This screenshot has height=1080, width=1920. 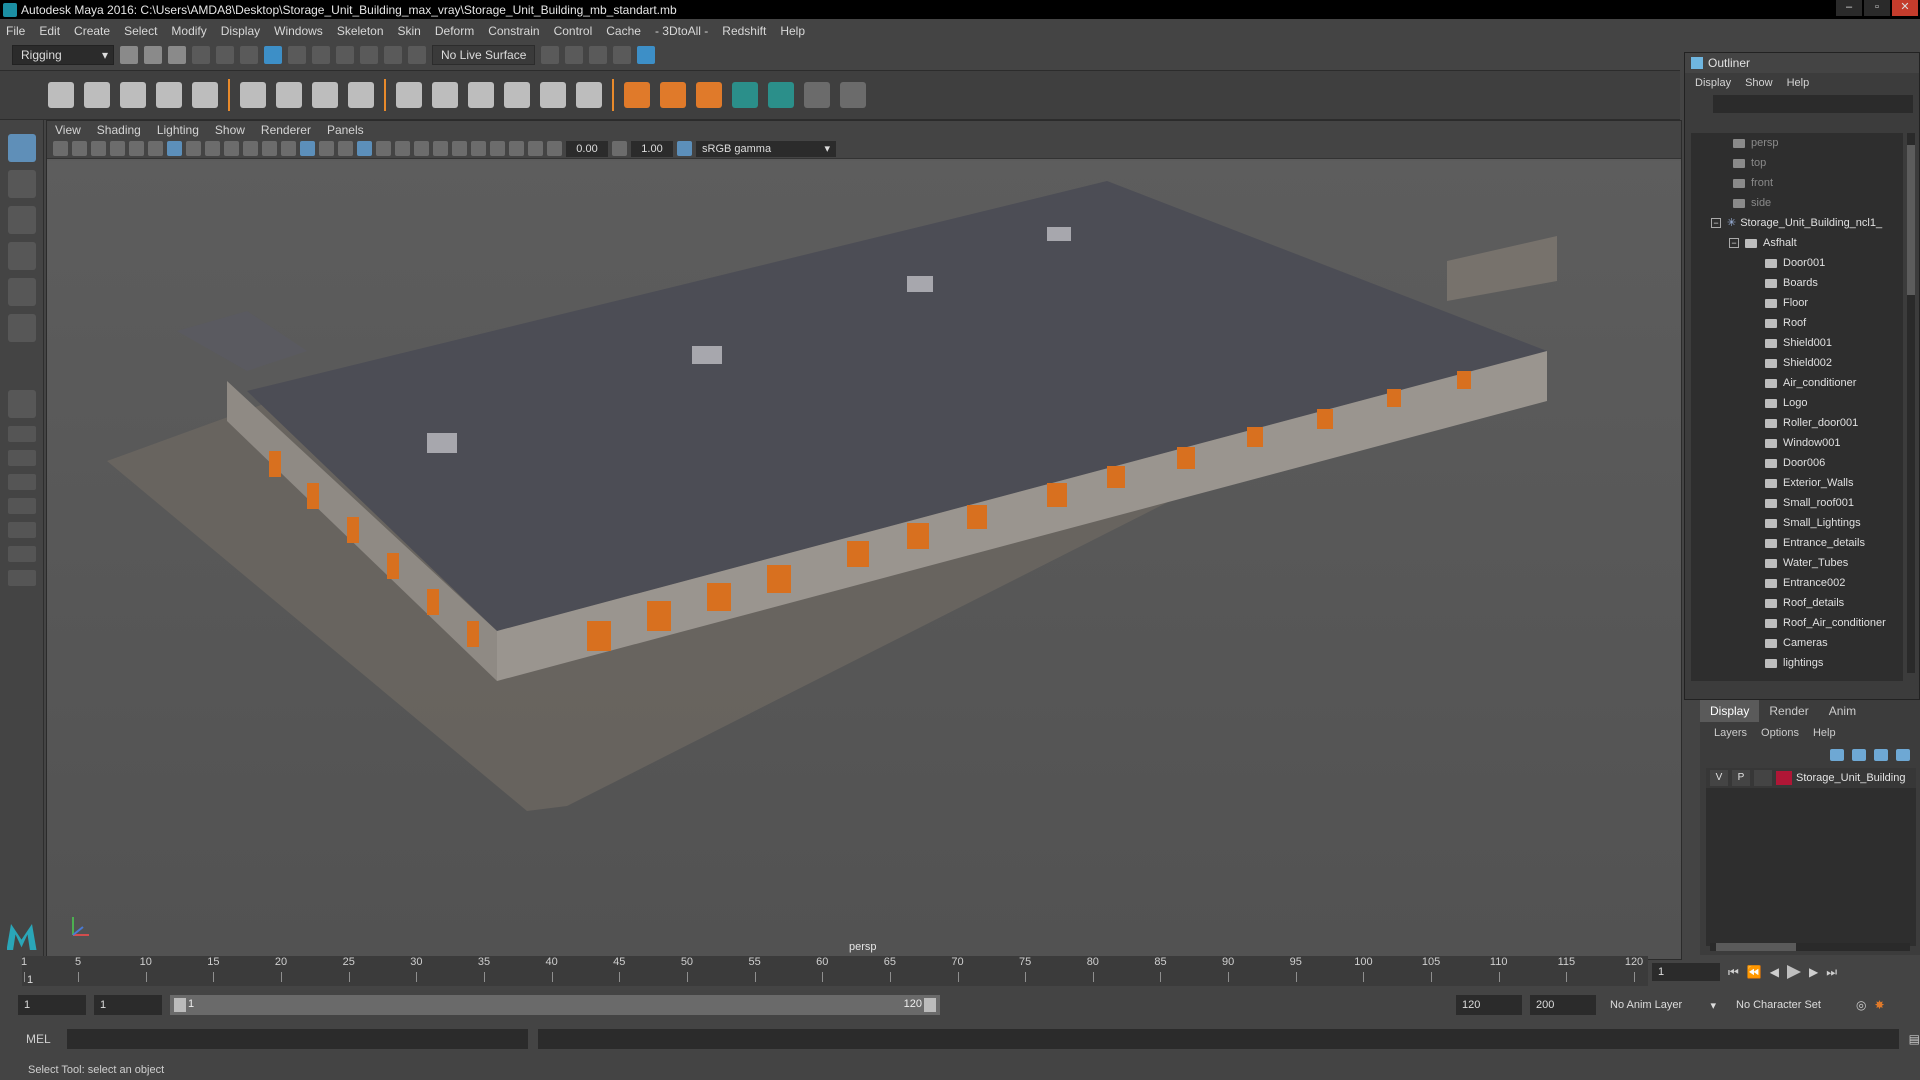 What do you see at coordinates (297, 55) in the screenshot?
I see `select-component-icon` at bounding box center [297, 55].